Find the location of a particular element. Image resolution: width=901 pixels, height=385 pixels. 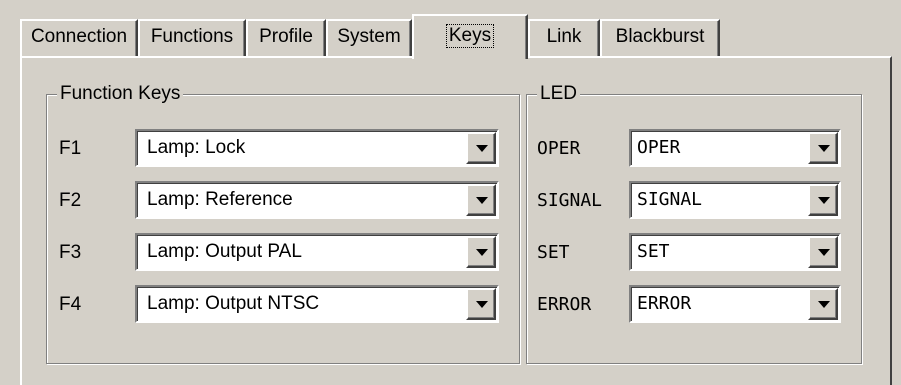

tab-keys: Keys is located at coordinates (470, 36).